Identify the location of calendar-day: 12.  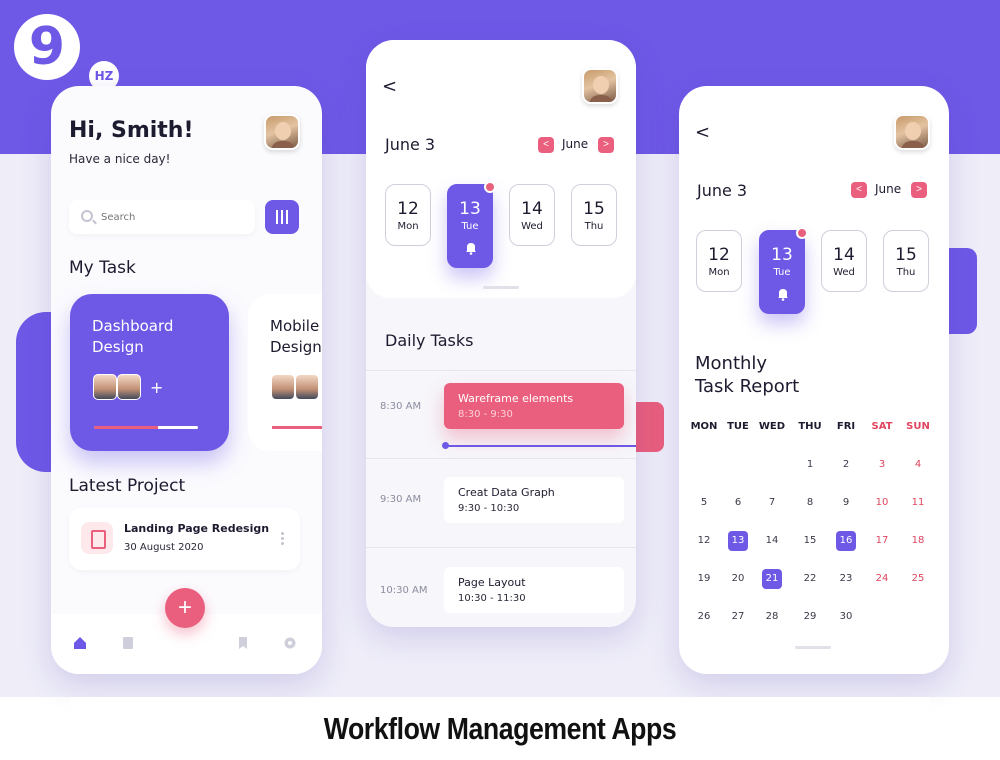
(704, 541).